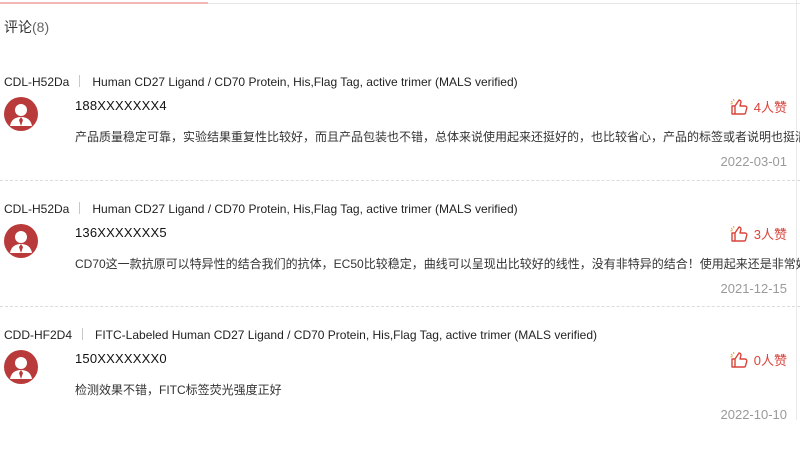 This screenshot has width=800, height=453. Describe the element at coordinates (18, 27) in the screenshot. I see `reviews-title-label: 评论` at that location.